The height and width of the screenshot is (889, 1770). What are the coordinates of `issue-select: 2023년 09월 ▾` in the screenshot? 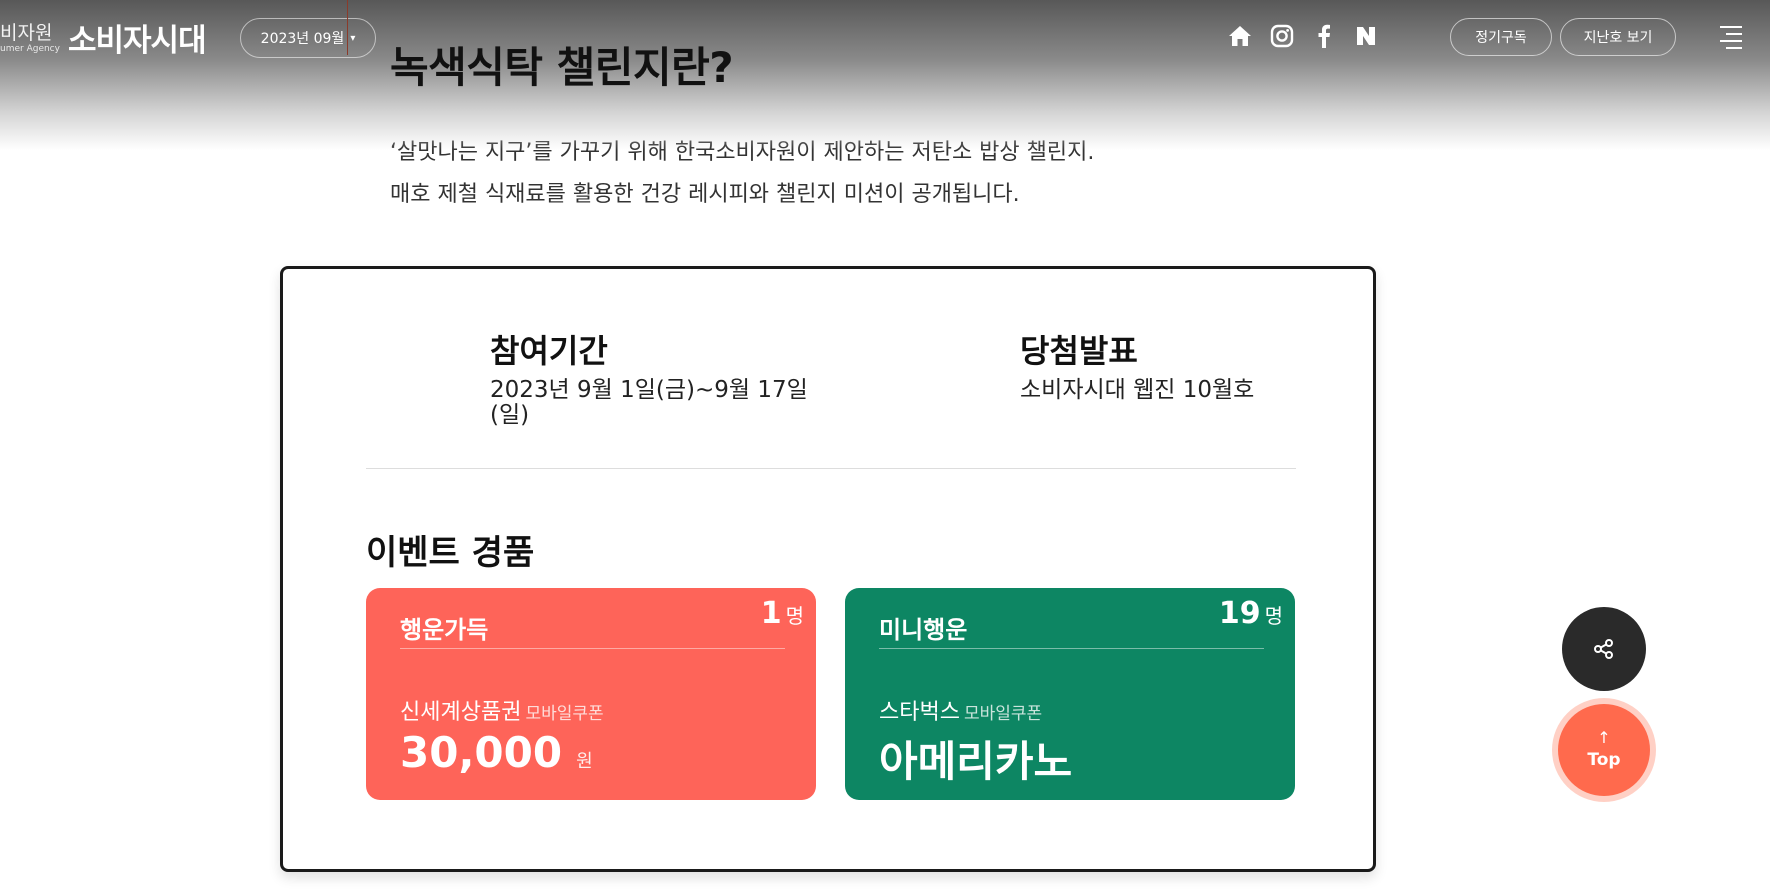 It's located at (308, 38).